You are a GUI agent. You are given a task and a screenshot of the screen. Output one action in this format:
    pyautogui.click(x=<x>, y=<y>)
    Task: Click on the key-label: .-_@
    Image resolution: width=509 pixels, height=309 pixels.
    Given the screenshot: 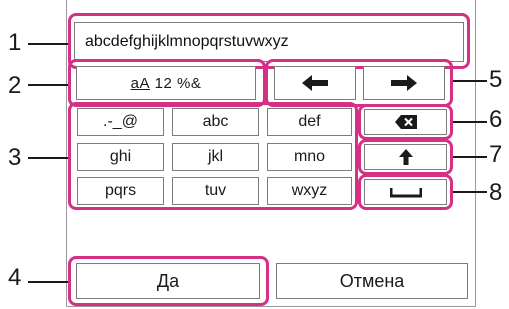 What is the action you would take?
    pyautogui.click(x=120, y=121)
    